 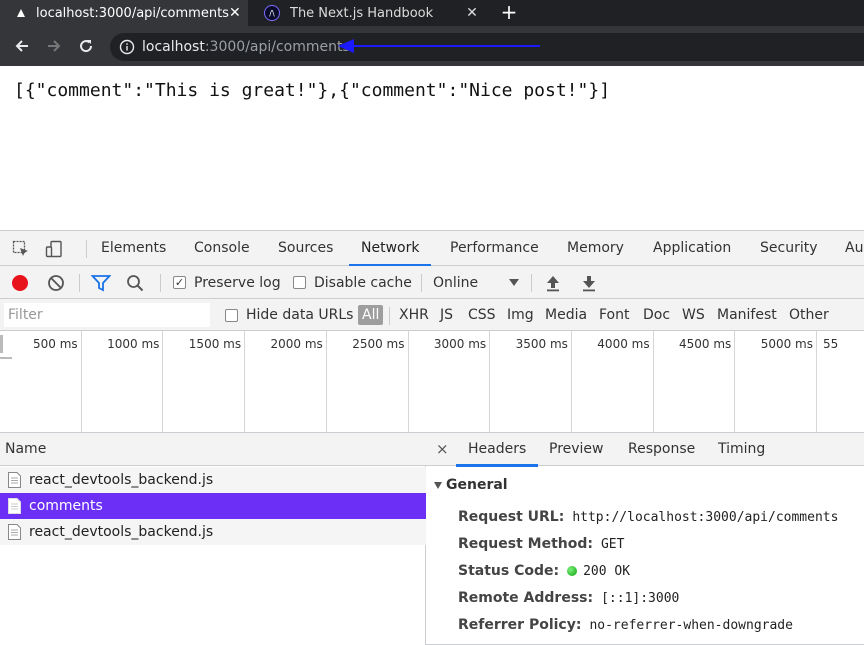 What do you see at coordinates (179, 282) in the screenshot?
I see `checkbox-checked-icon: ✓` at bounding box center [179, 282].